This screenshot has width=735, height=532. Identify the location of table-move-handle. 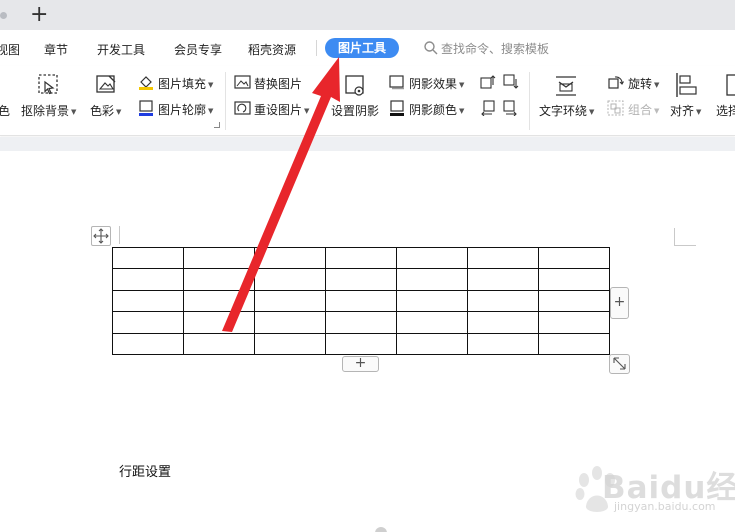
(101, 236).